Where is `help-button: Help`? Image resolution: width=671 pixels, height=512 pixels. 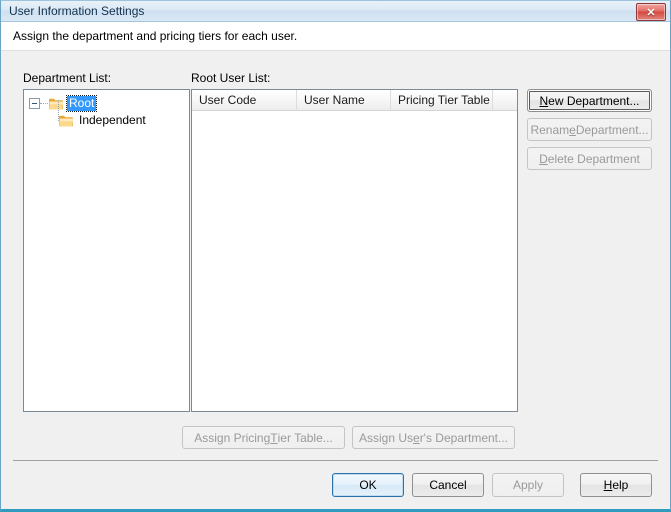 help-button: Help is located at coordinates (616, 485).